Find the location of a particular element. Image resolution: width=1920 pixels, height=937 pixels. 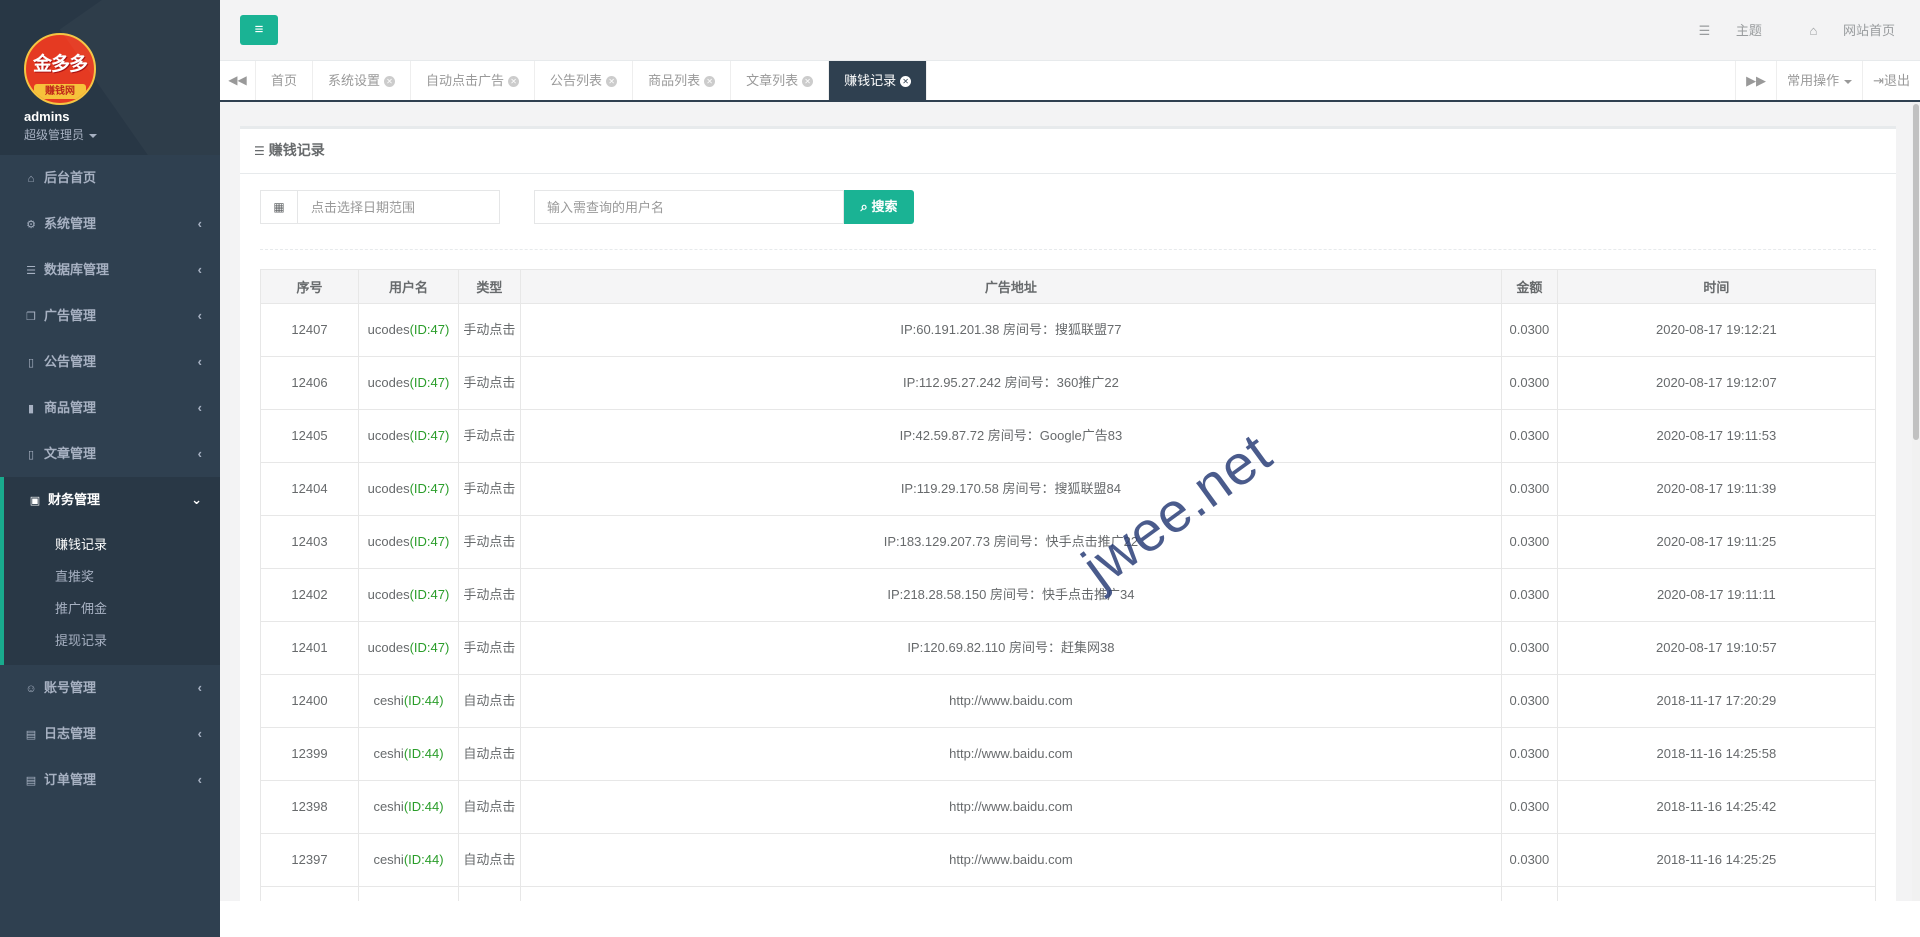

cell-id: 12399 is located at coordinates (309, 754).